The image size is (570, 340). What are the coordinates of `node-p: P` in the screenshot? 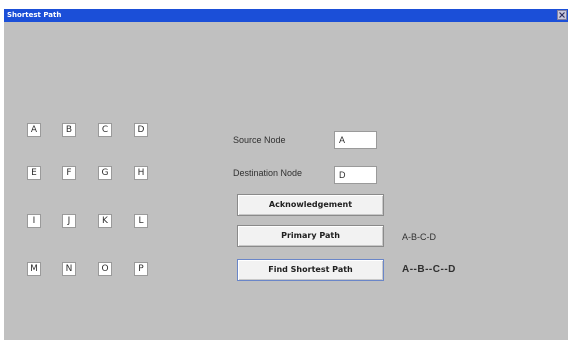 It's located at (141, 269).